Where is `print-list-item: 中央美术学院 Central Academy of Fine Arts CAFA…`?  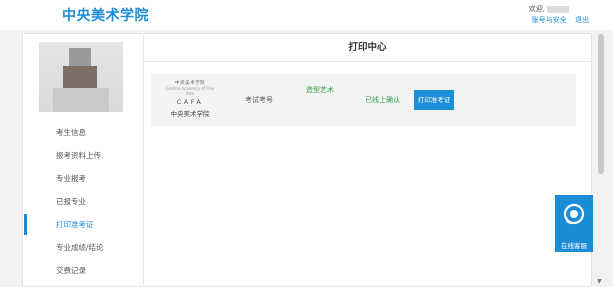 print-list-item: 中央美术学院 Central Academy of Fine Arts CAFA… is located at coordinates (363, 100).